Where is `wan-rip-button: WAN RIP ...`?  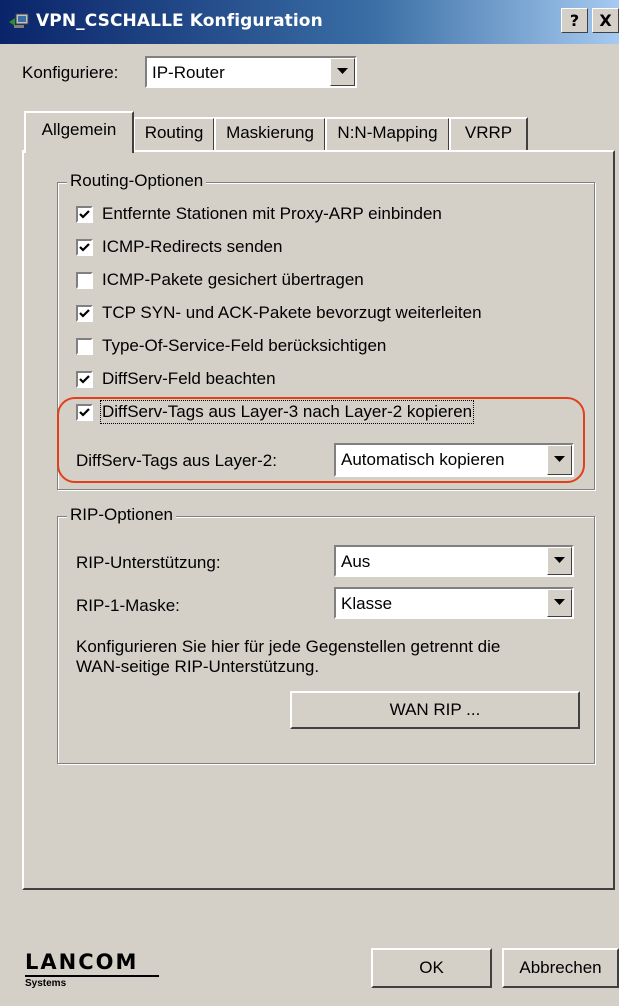 wan-rip-button: WAN RIP ... is located at coordinates (435, 710).